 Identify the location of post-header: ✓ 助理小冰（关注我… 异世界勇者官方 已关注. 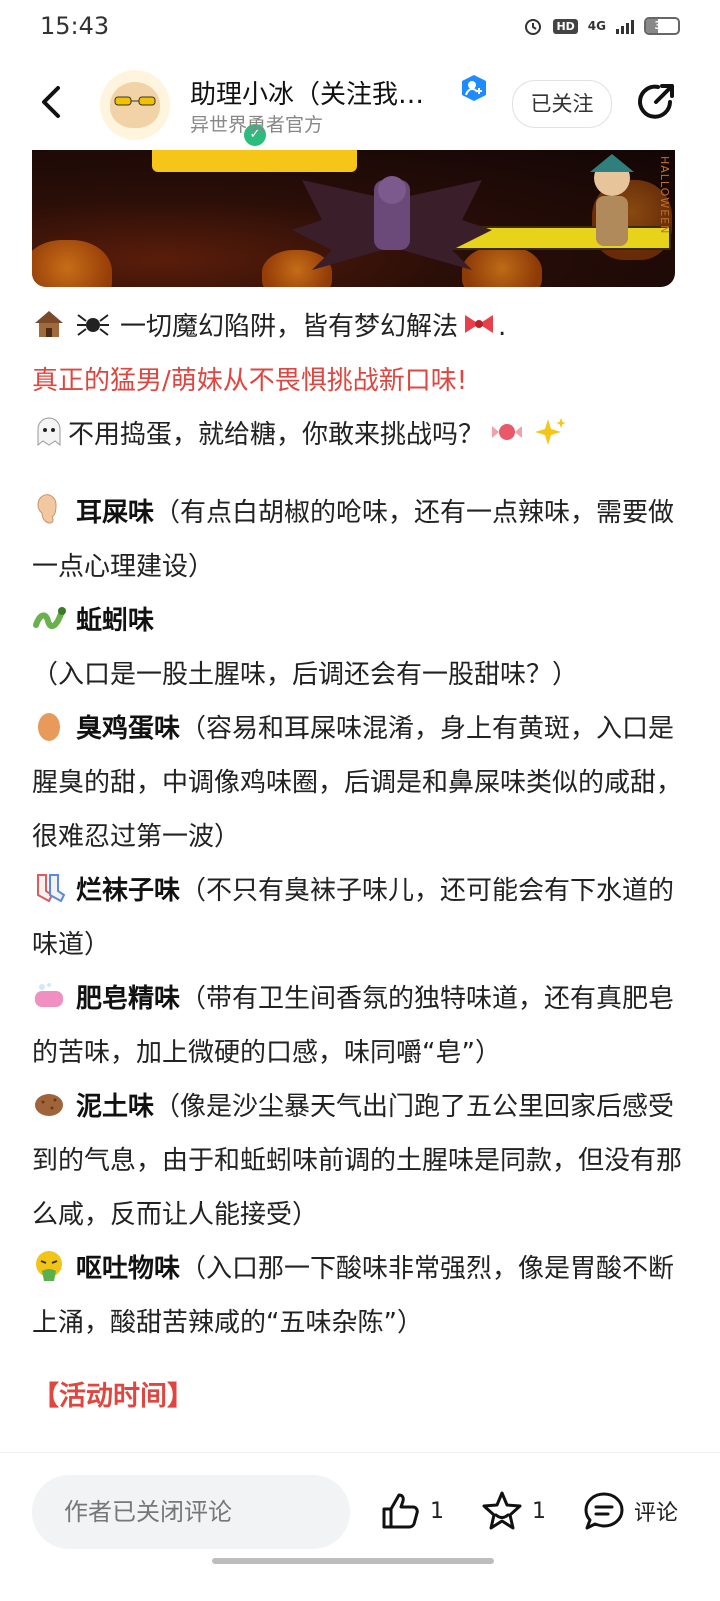
(360, 105).